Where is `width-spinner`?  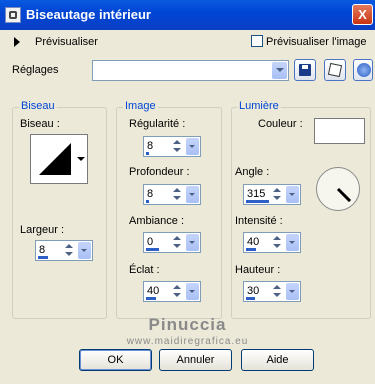
width-spinner is located at coordinates (70, 250).